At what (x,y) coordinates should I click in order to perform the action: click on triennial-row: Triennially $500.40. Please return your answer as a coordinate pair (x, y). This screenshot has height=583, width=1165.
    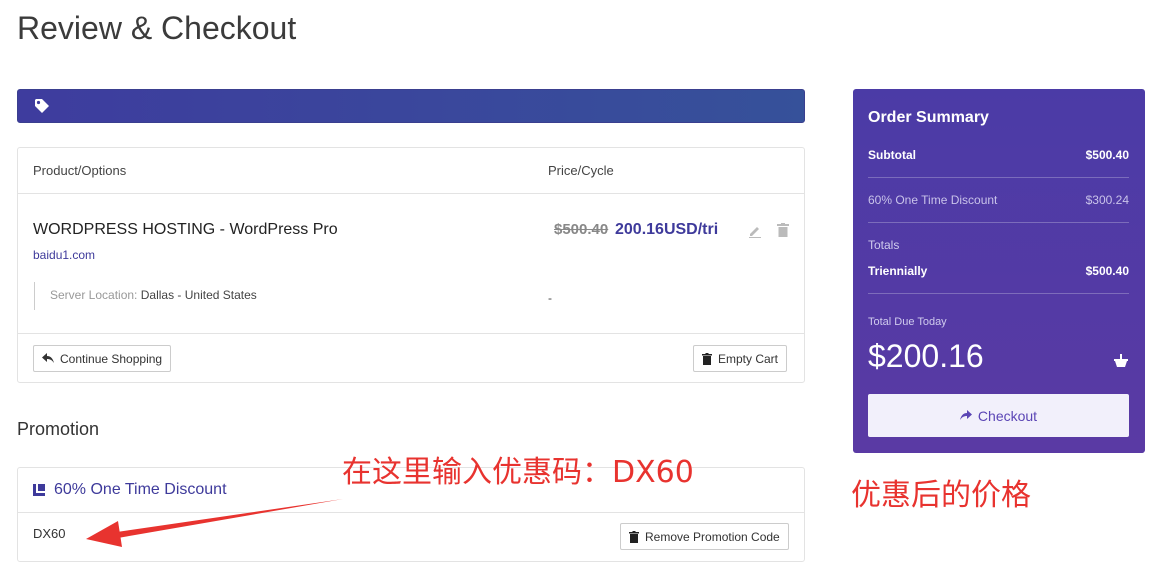
    Looking at the image, I should click on (998, 271).